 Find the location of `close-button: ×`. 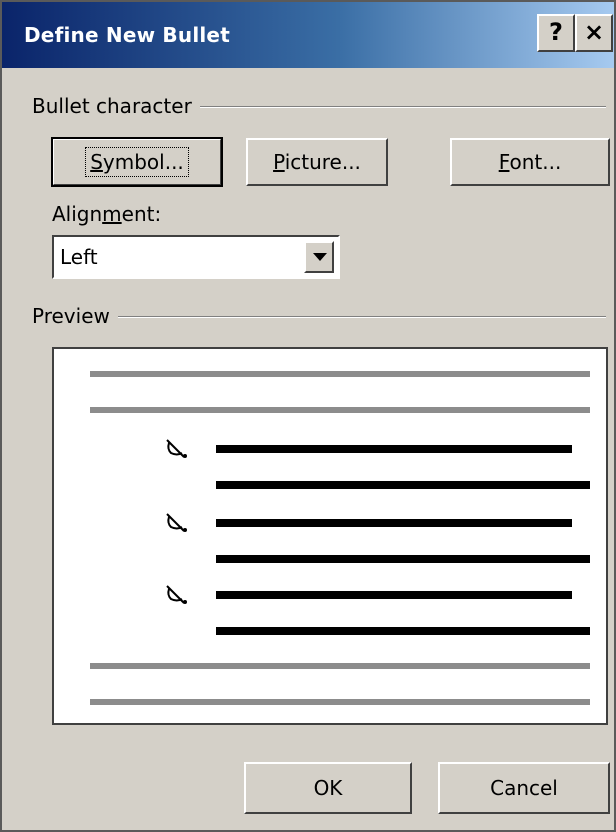

close-button: × is located at coordinates (594, 33).